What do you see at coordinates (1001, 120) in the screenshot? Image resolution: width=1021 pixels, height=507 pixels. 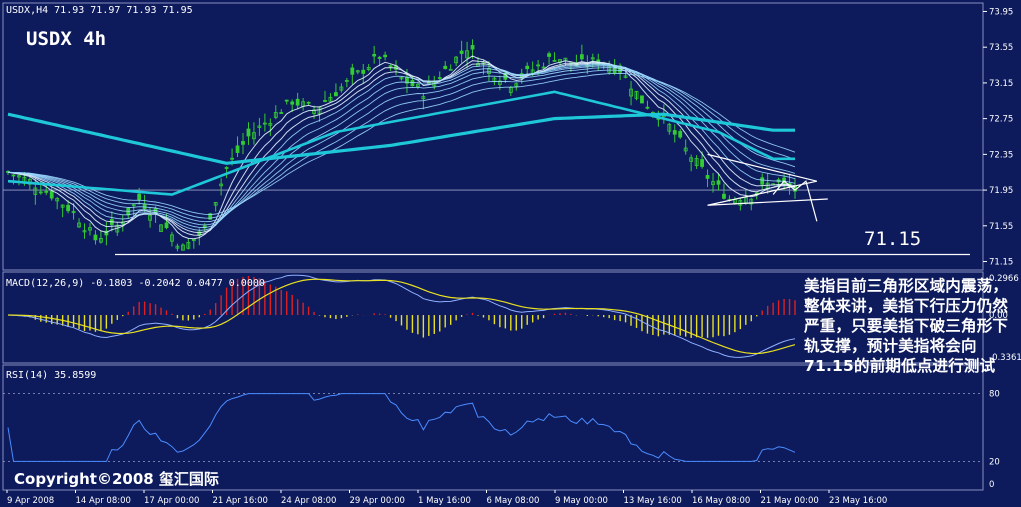 I see `y-tick-label: 72.75` at bounding box center [1001, 120].